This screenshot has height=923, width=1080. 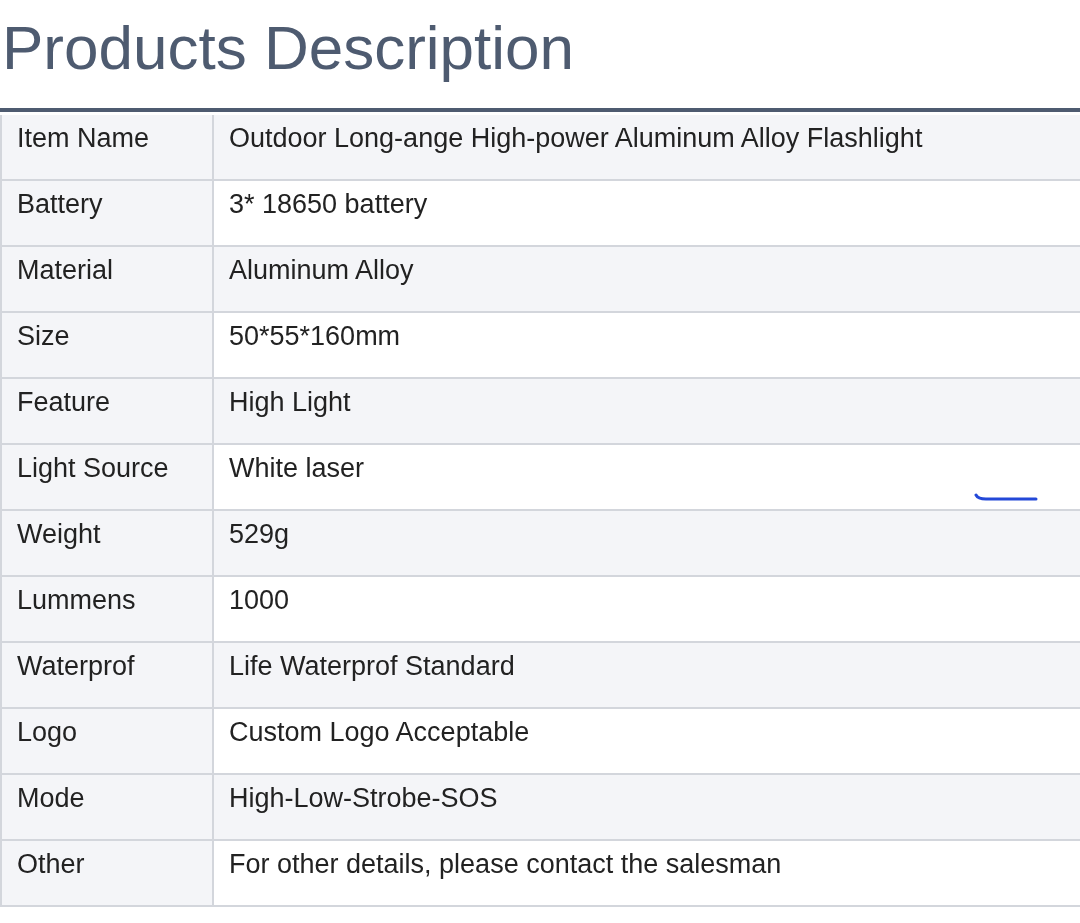 What do you see at coordinates (108, 478) in the screenshot?
I see `label-cell: Light Source` at bounding box center [108, 478].